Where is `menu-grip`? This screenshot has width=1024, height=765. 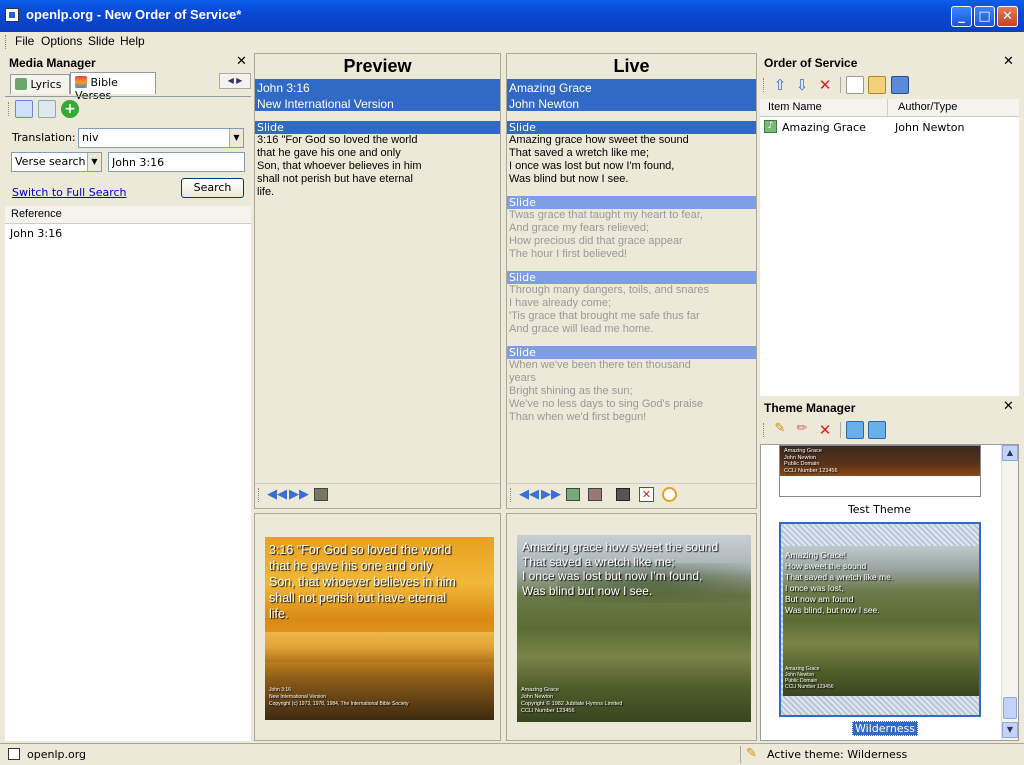
menu-grip is located at coordinates (6, 42).